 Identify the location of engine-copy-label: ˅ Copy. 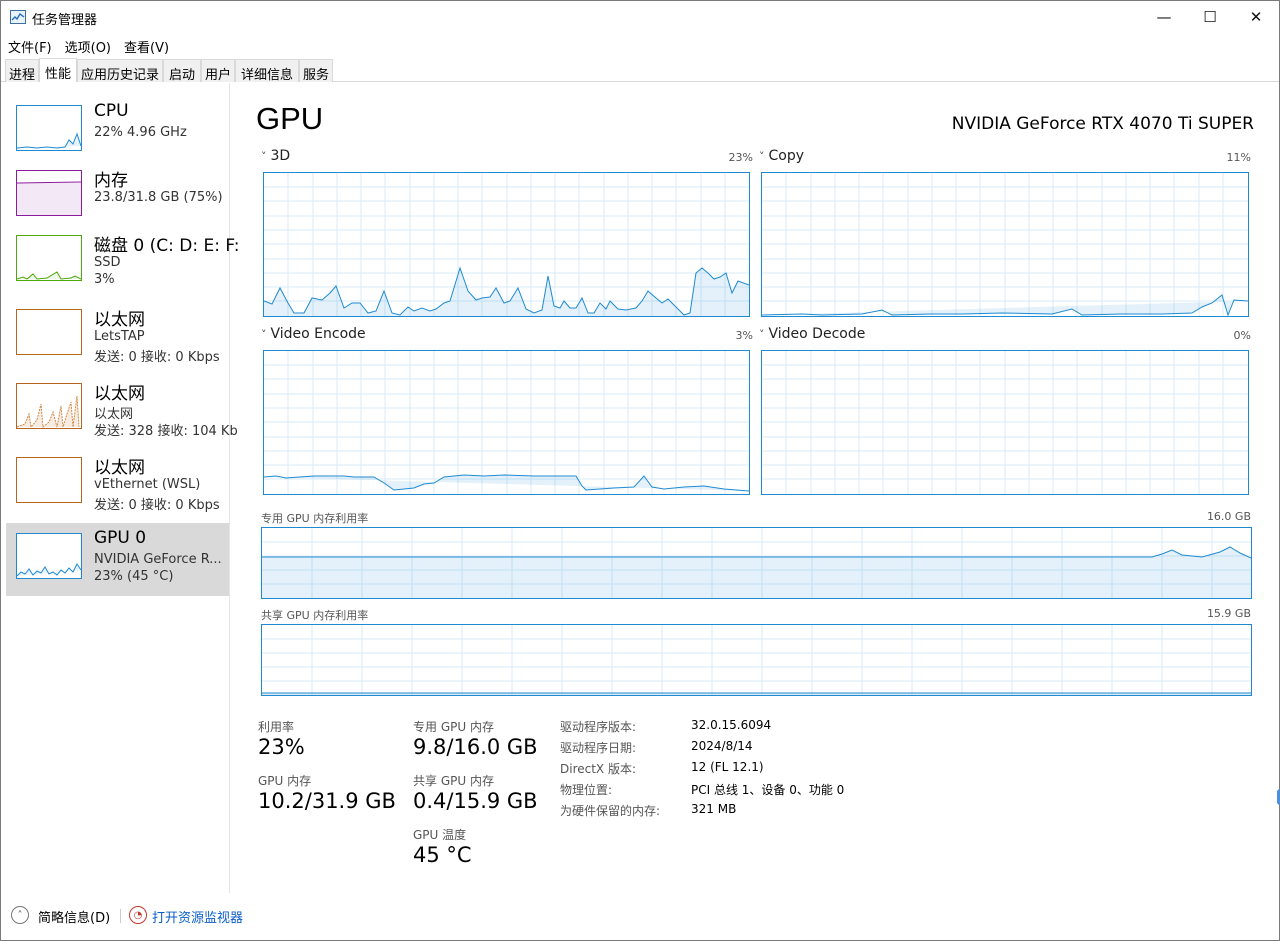
(781, 156).